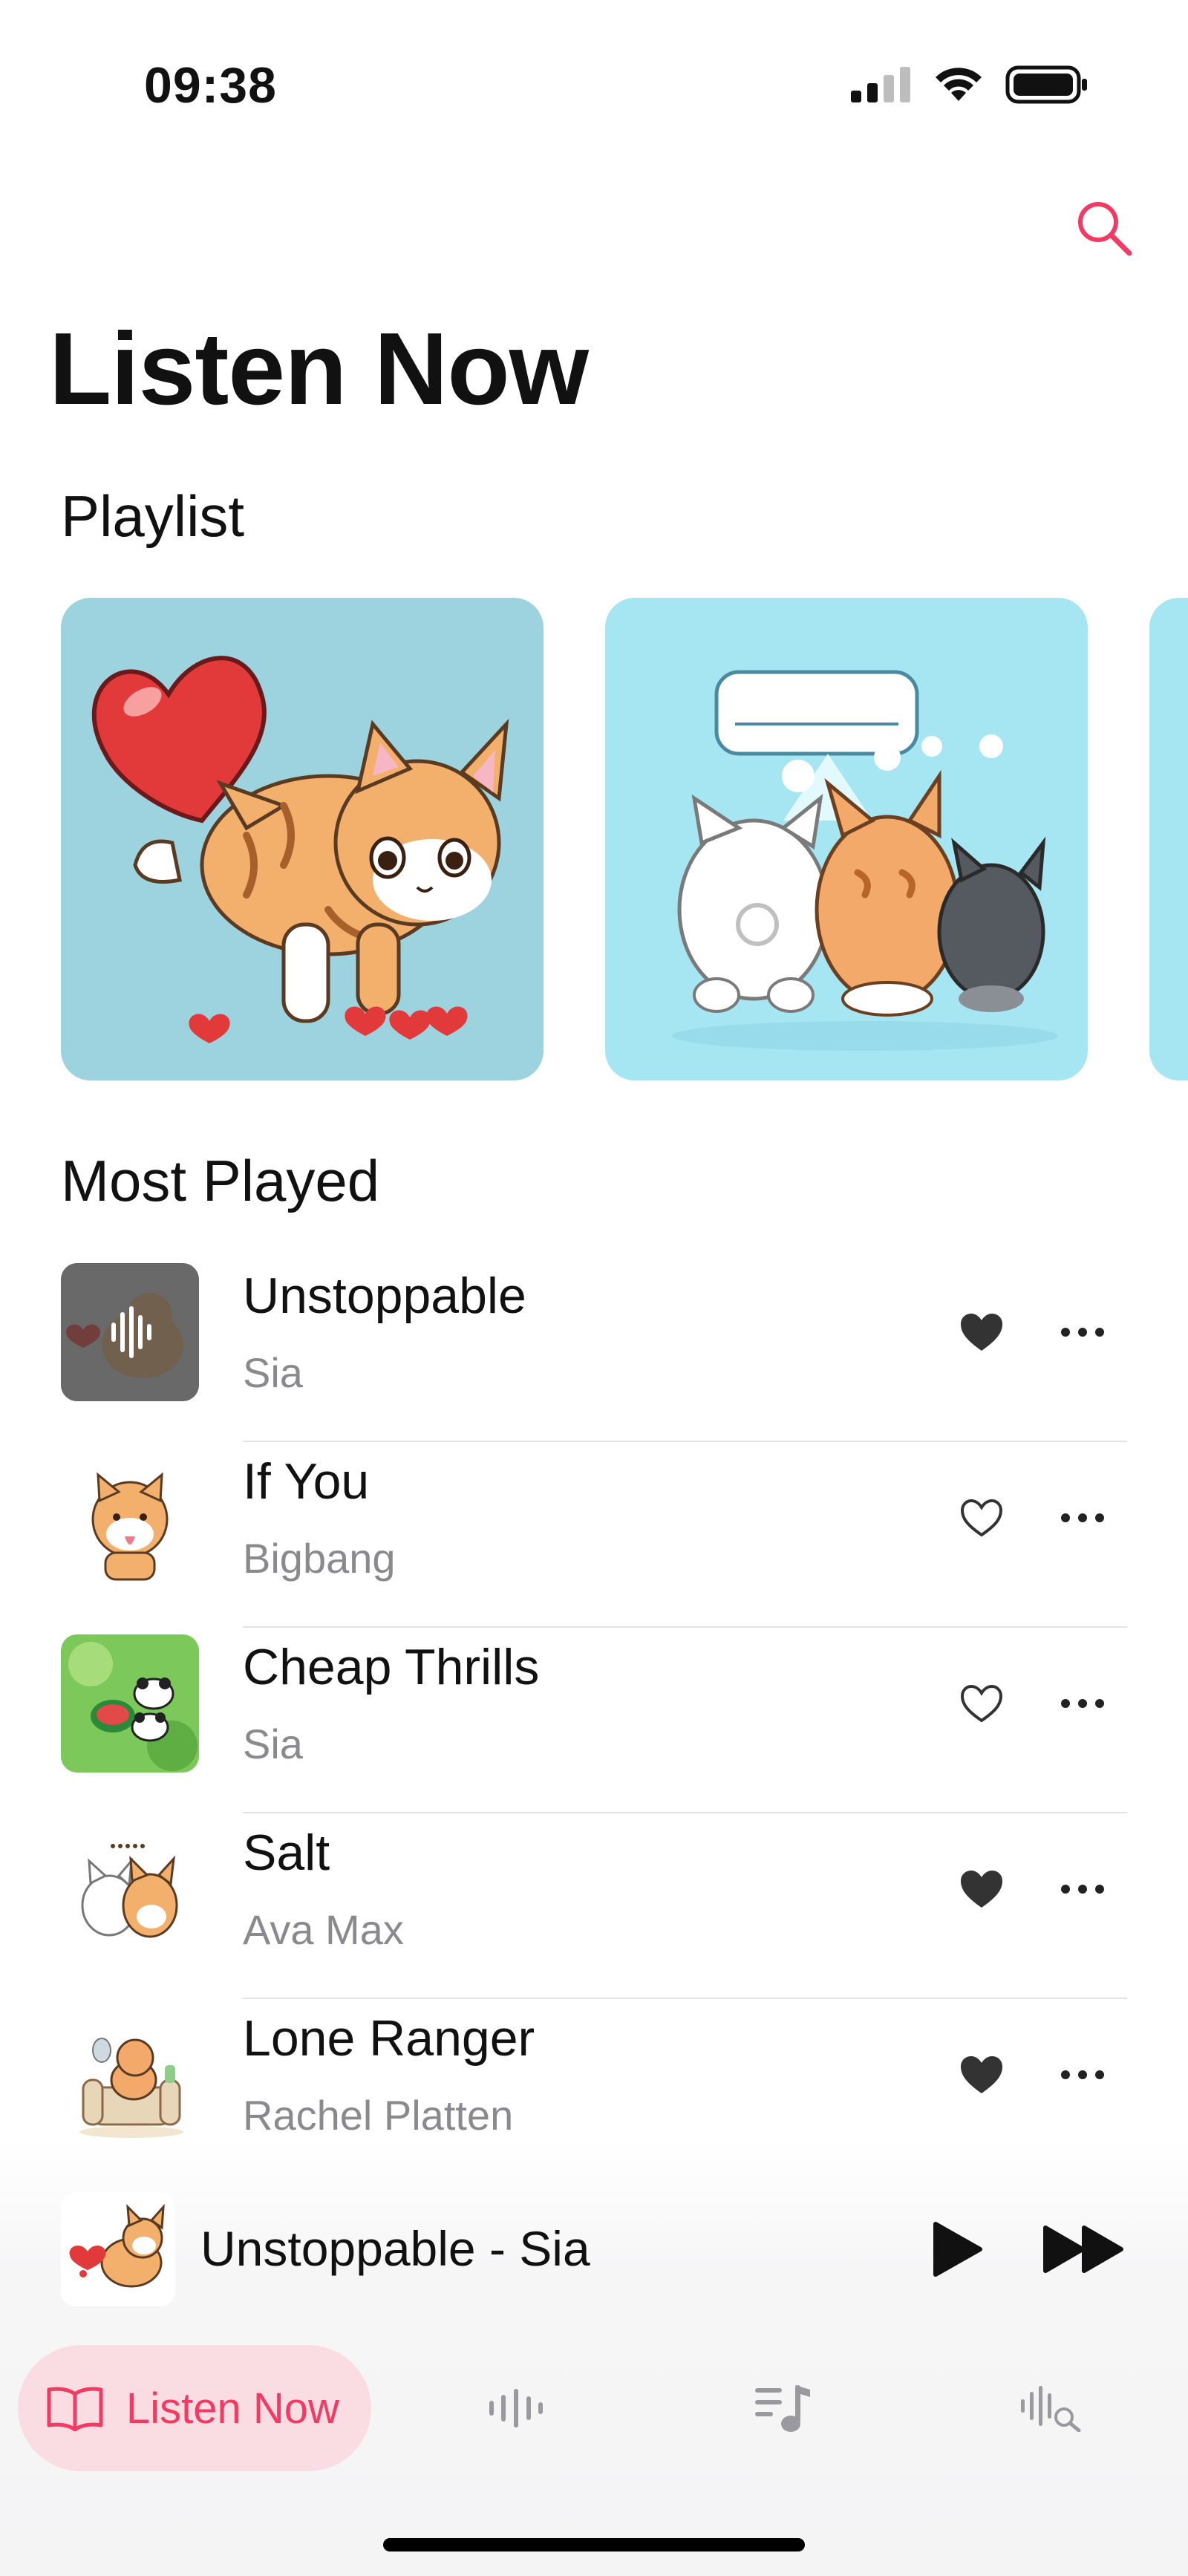 The image size is (1188, 2576). What do you see at coordinates (594, 2544) in the screenshot?
I see `home-indicator` at bounding box center [594, 2544].